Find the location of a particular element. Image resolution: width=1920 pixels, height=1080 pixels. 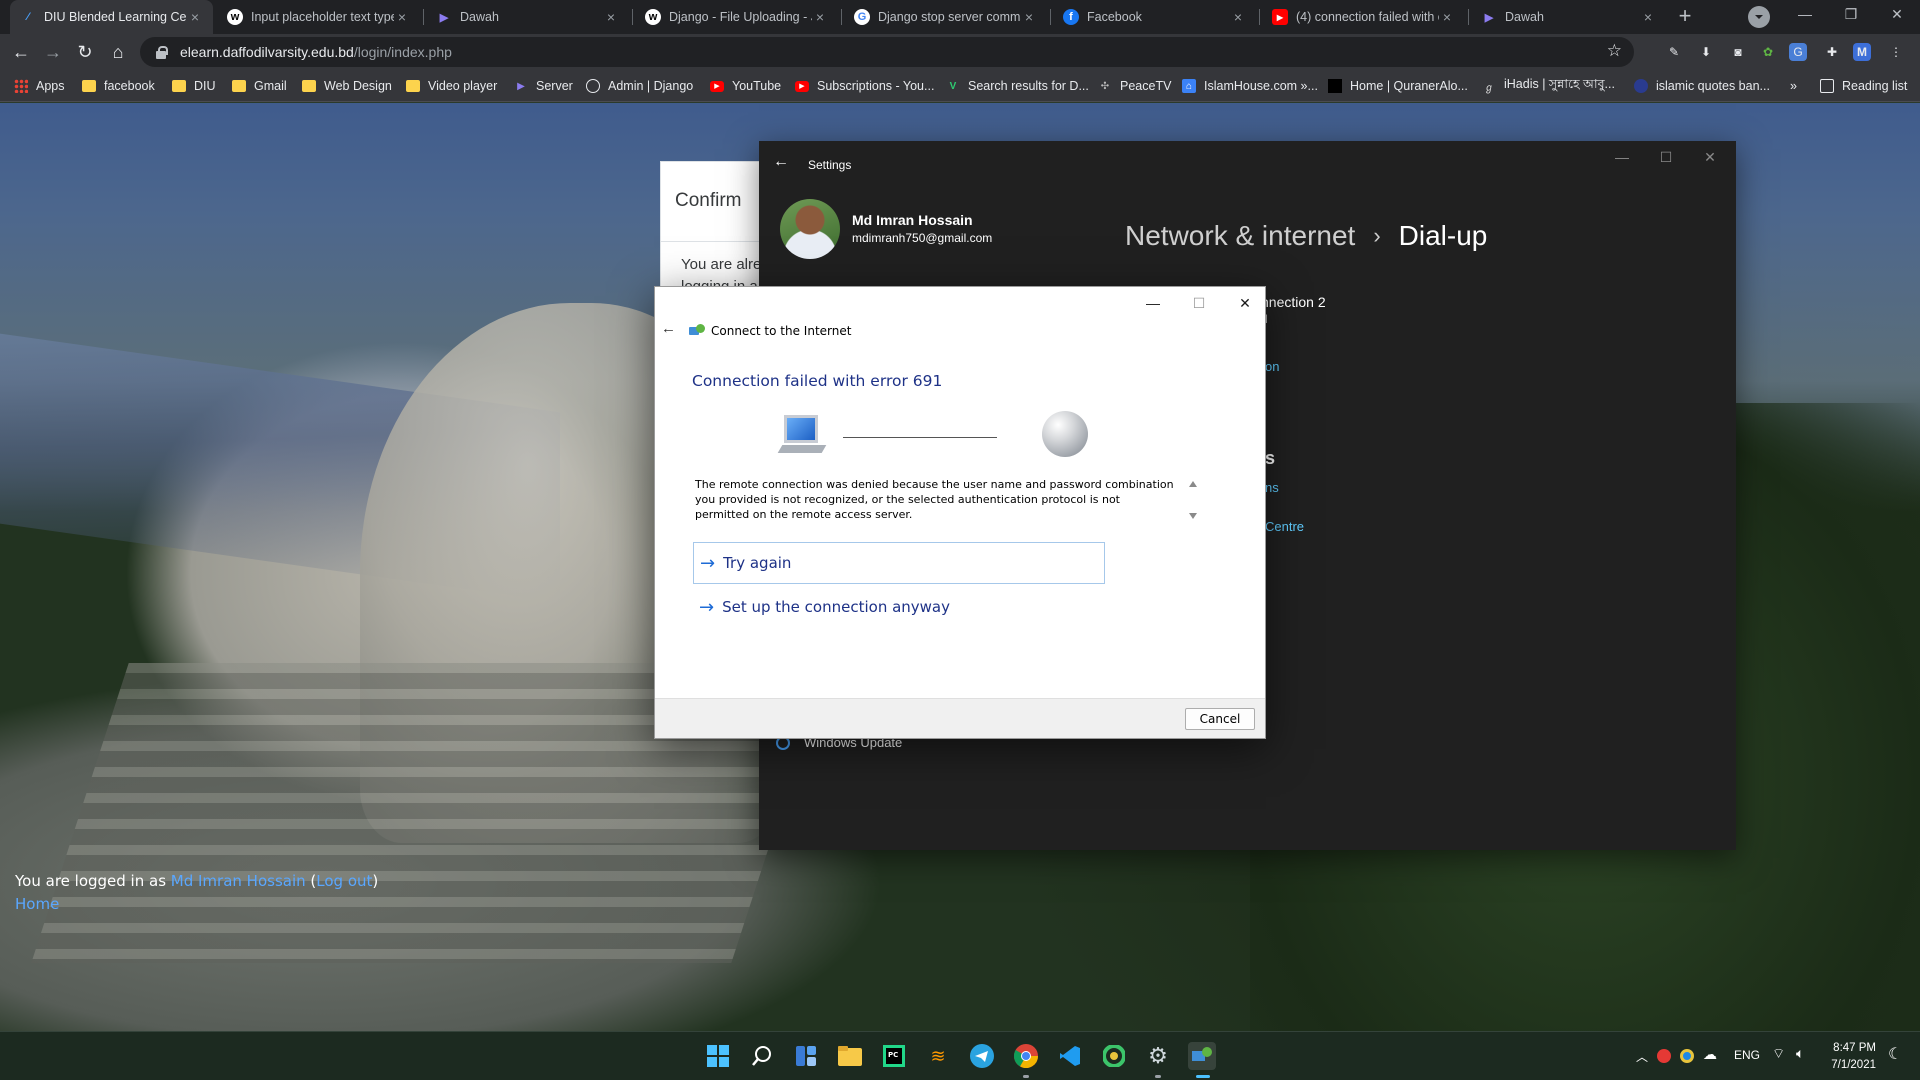

paren: ( is located at coordinates (311, 881).